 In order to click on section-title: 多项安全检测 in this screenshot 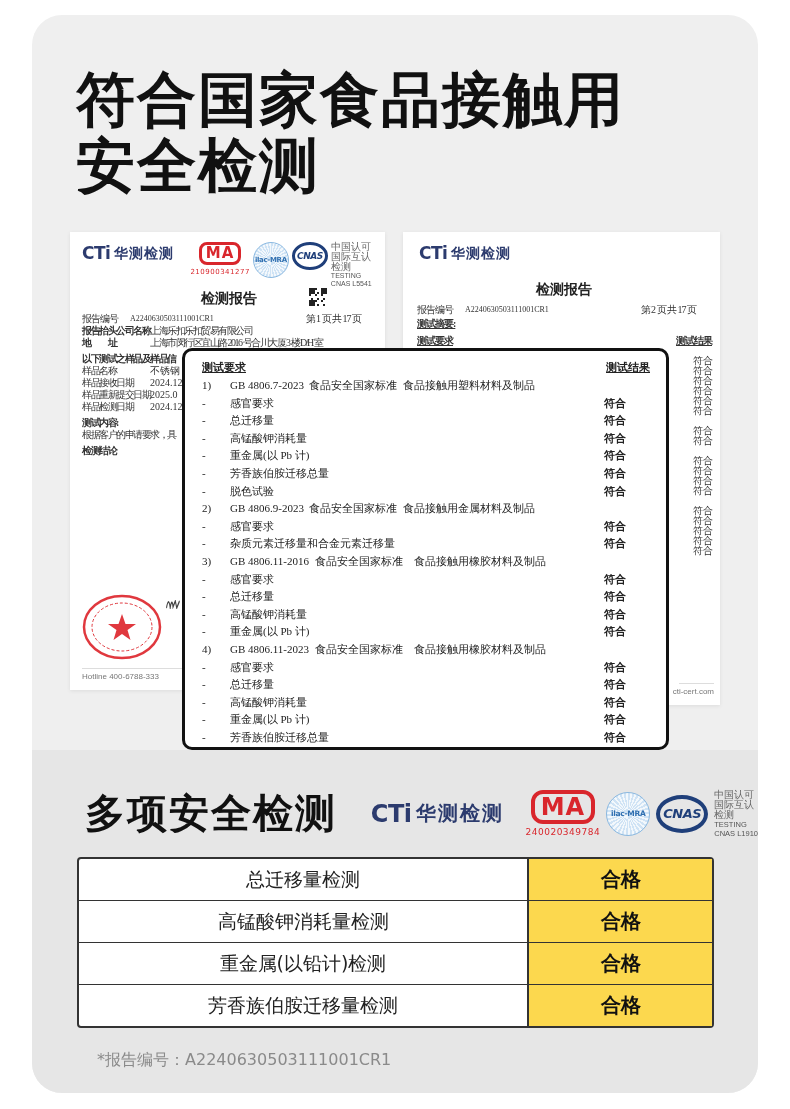, I will do `click(211, 813)`.